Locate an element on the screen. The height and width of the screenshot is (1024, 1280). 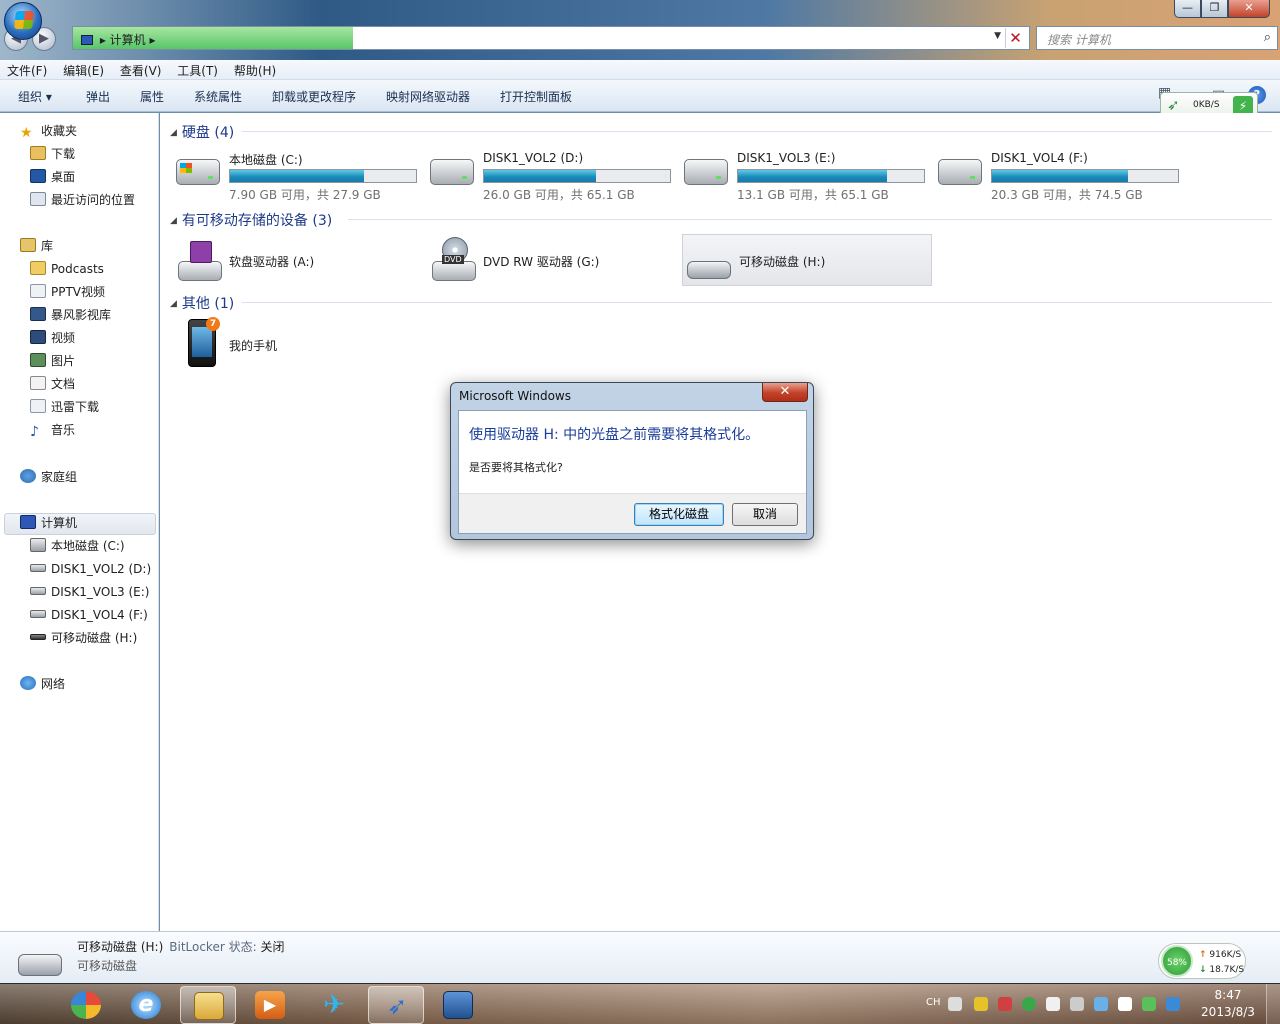
format-disk-button: 格式化磁盘 is located at coordinates (679, 514).